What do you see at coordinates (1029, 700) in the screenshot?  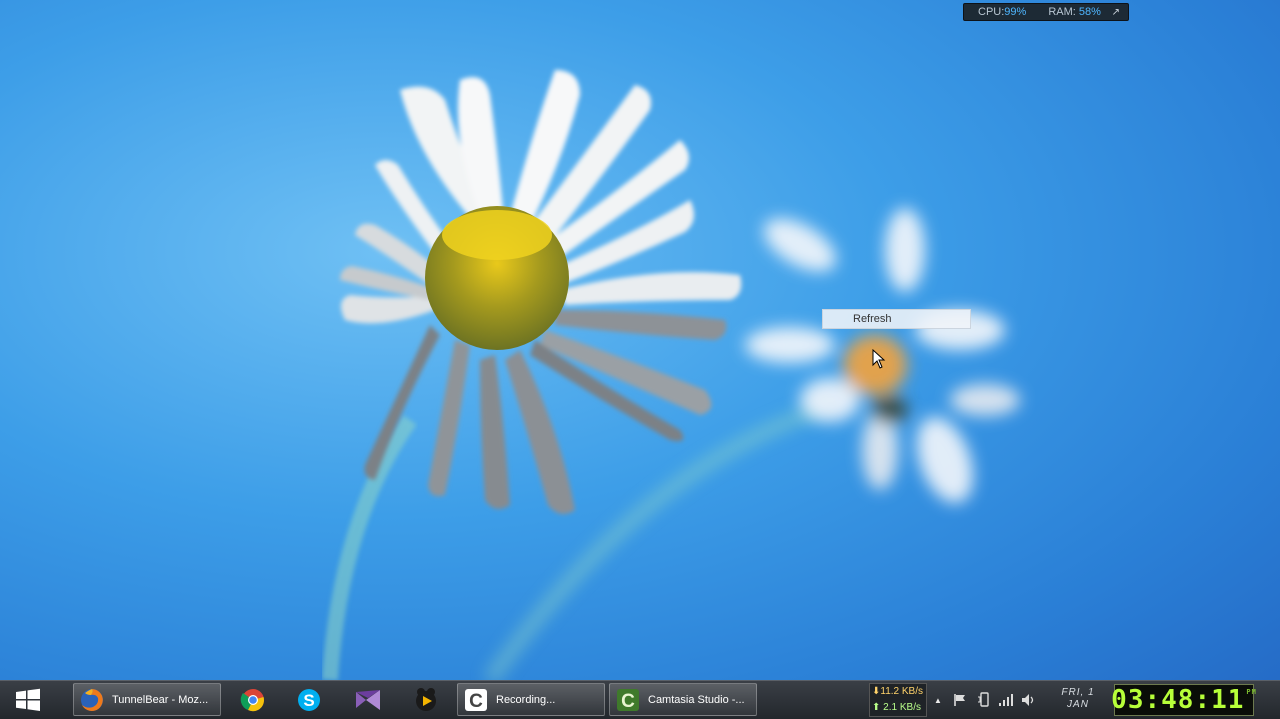 I see `volume-icon` at bounding box center [1029, 700].